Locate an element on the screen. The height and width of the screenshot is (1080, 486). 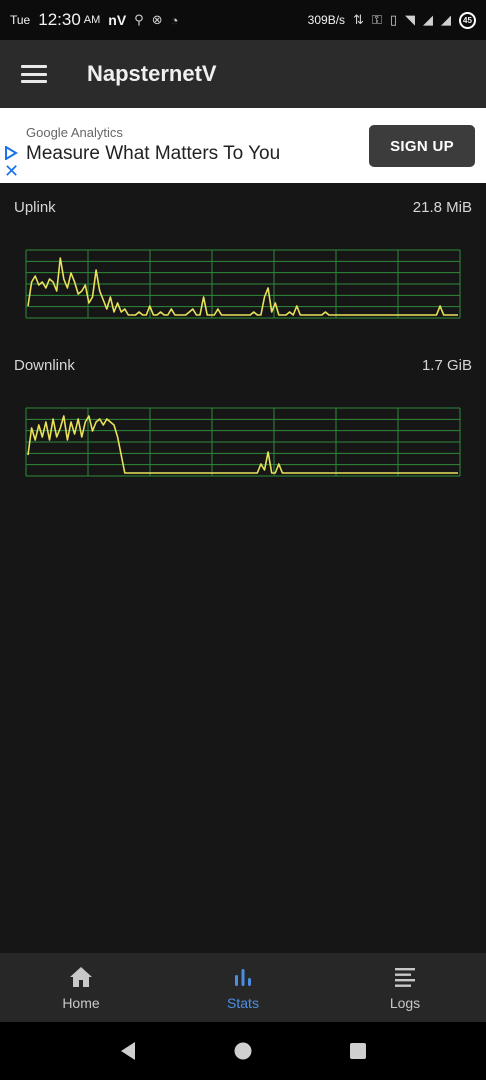
recents-icon is located at coordinates (358, 1051).